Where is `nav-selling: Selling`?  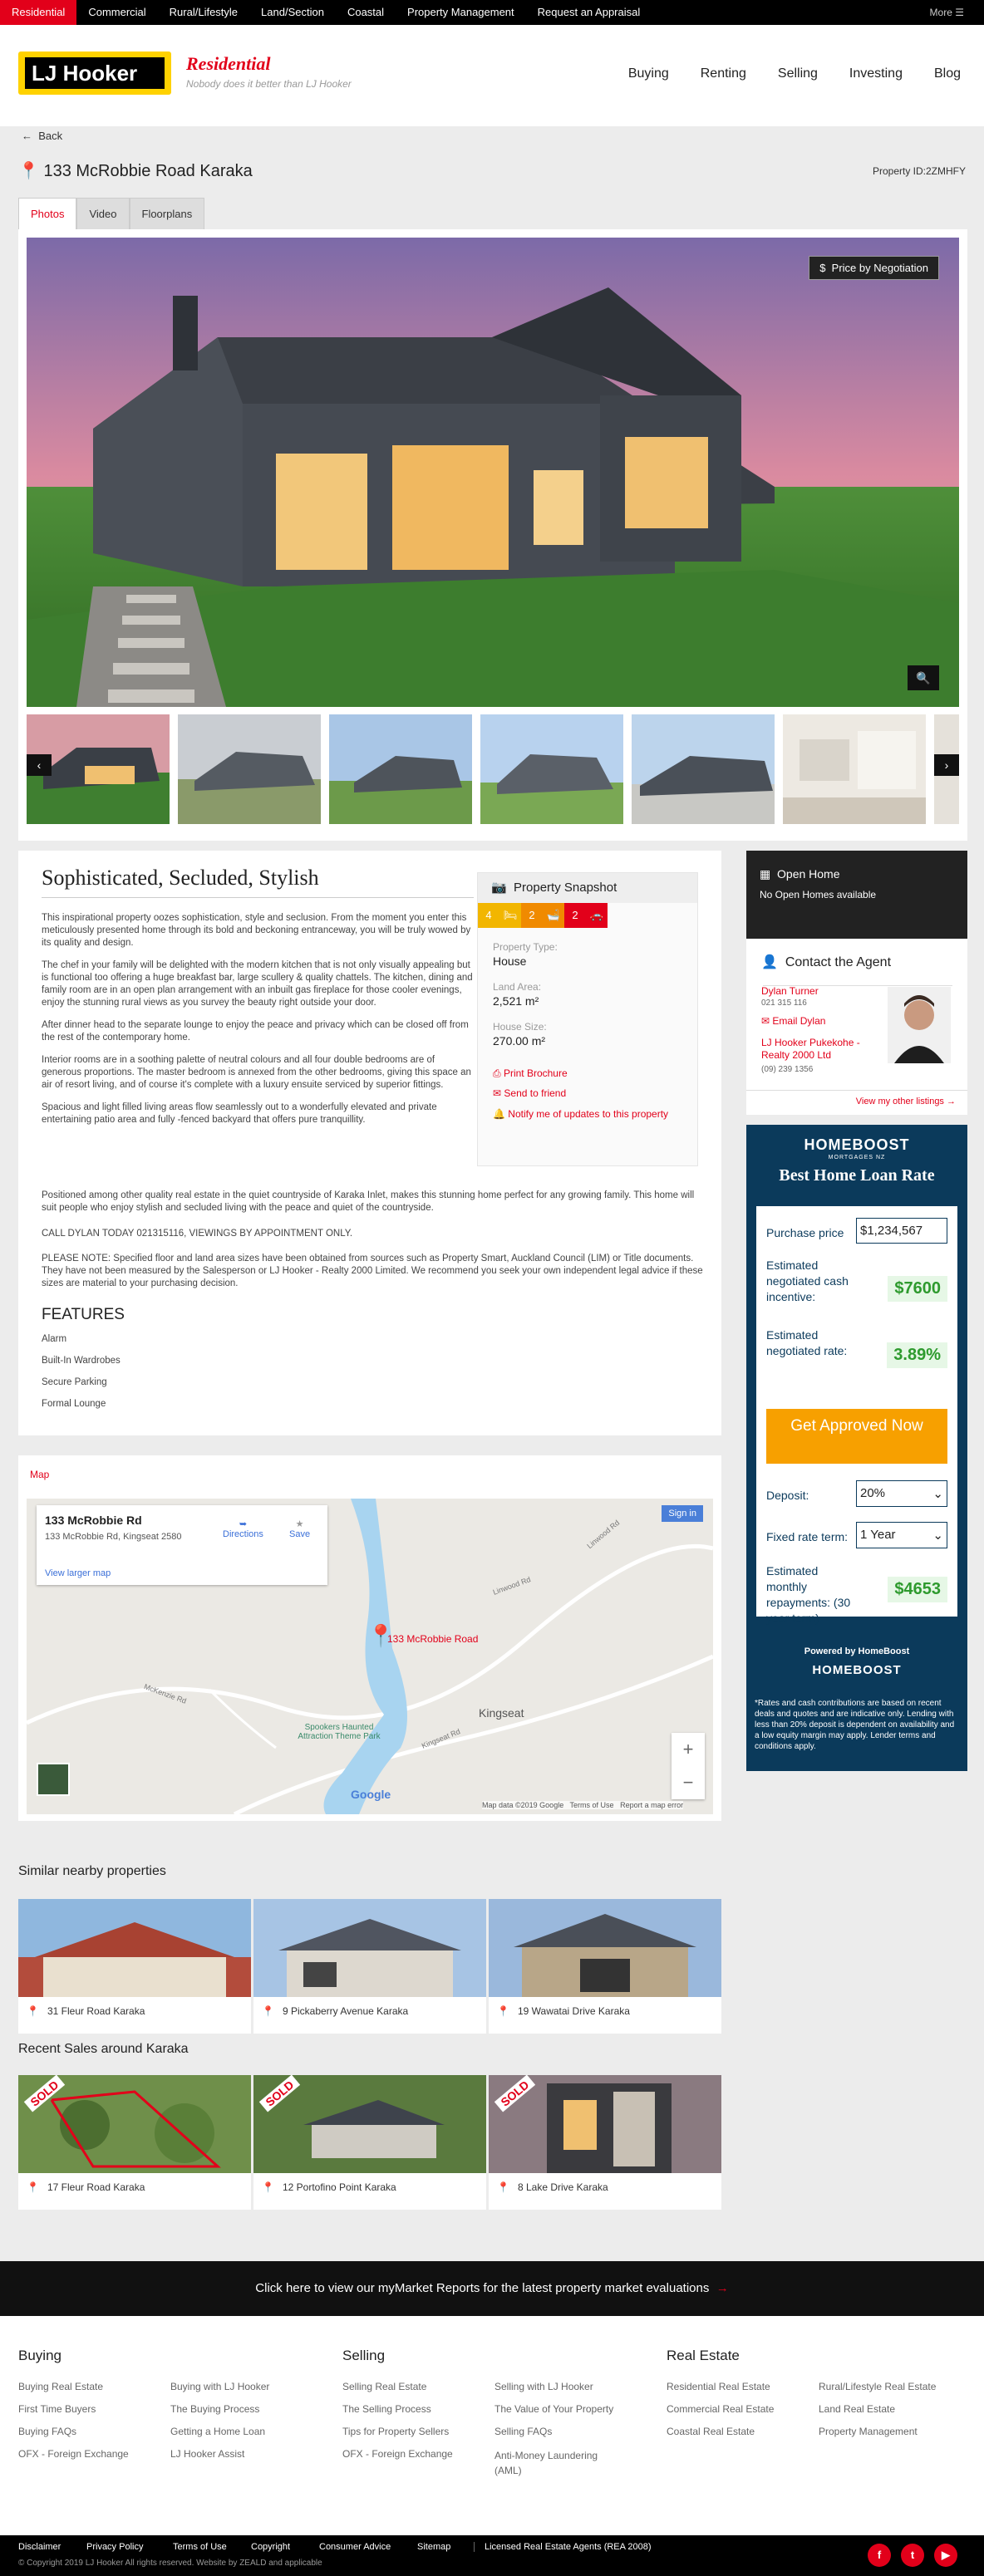 nav-selling: Selling is located at coordinates (798, 73).